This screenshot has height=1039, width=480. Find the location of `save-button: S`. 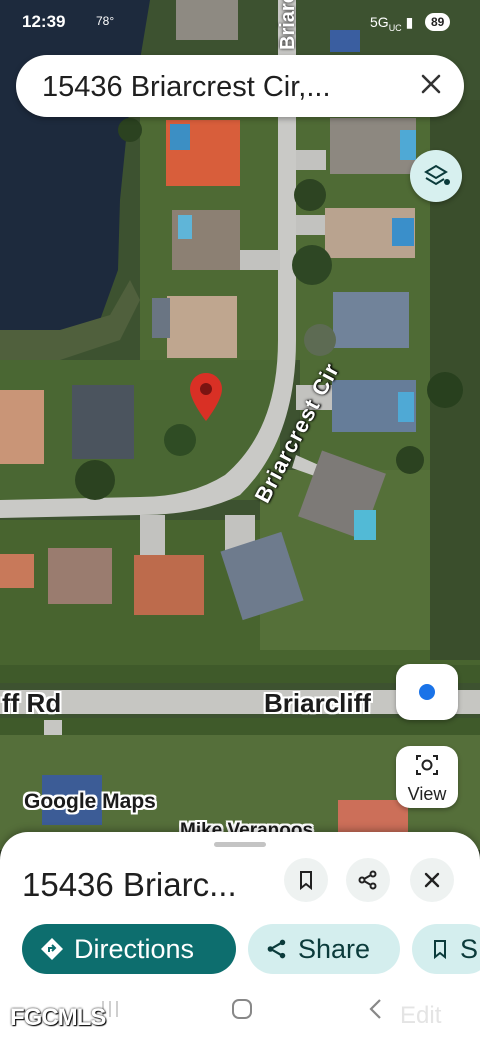

save-button: S is located at coordinates (446, 949).